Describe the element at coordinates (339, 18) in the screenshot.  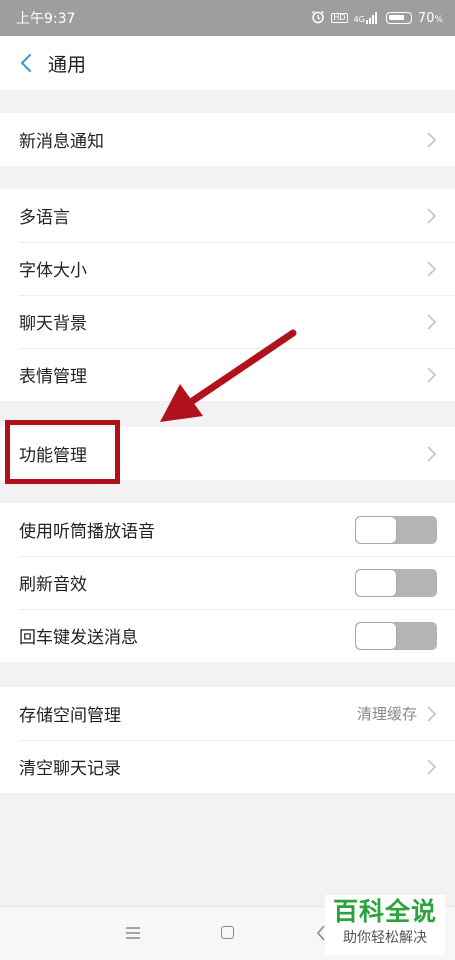
I see `hd-icon: HD` at that location.